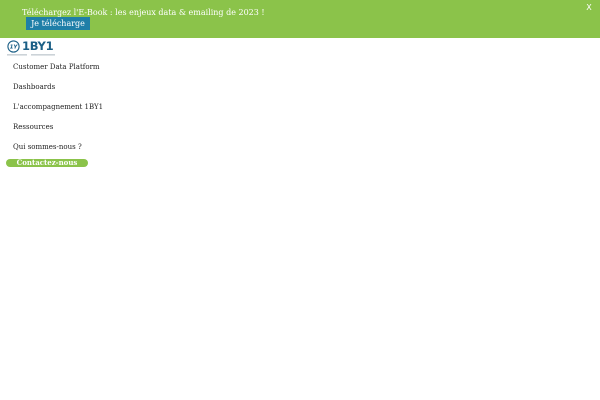 The height and width of the screenshot is (400, 600). Describe the element at coordinates (47, 163) in the screenshot. I see `contact-button: Contactez-nous` at that location.